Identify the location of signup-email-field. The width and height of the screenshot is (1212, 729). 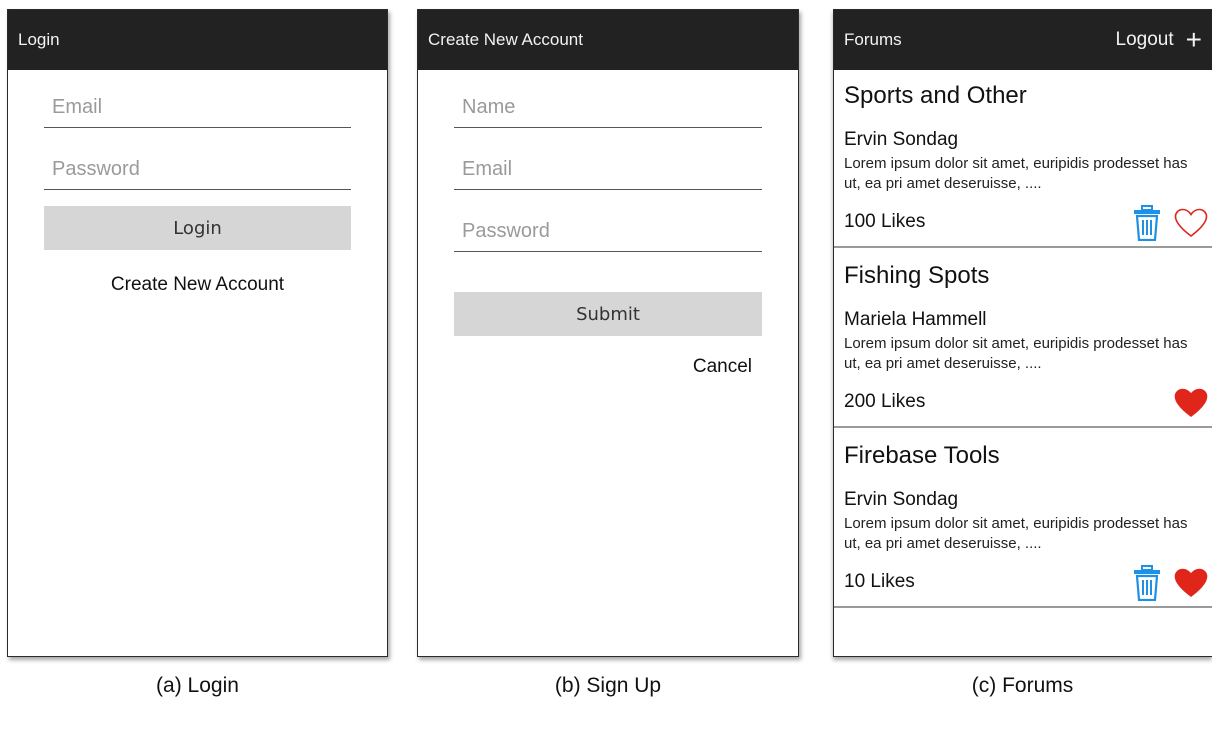
(608, 171).